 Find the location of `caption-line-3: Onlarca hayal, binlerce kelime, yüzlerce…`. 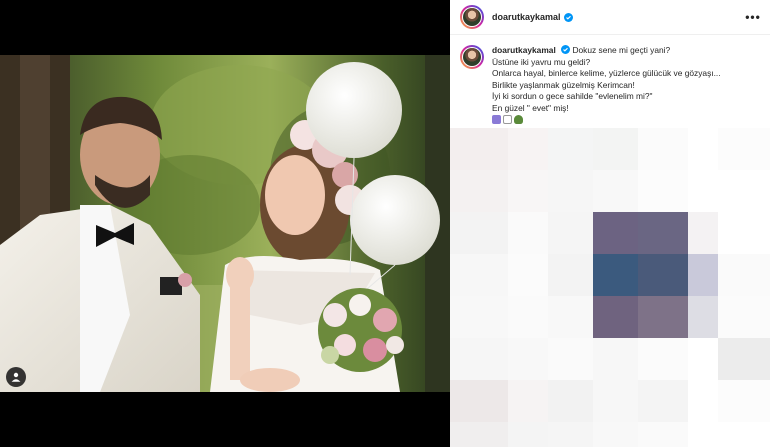

caption-line-3: Onlarca hayal, binlerce kelime, yüzlerce… is located at coordinates (606, 73).